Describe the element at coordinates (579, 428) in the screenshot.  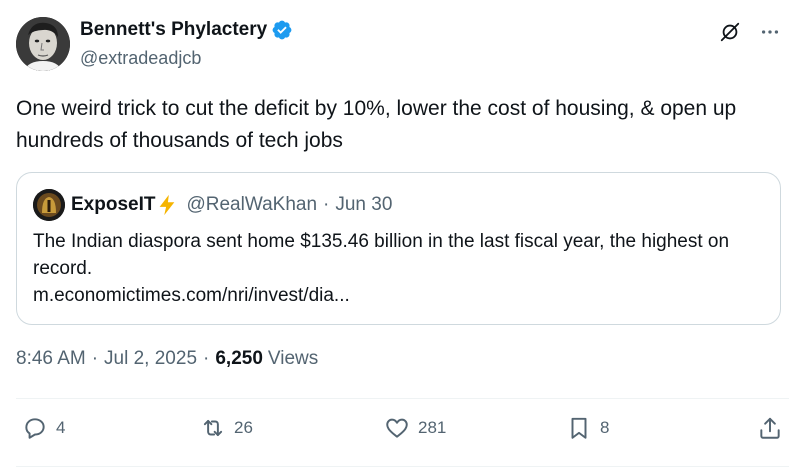
I see `bookmark-icon` at that location.